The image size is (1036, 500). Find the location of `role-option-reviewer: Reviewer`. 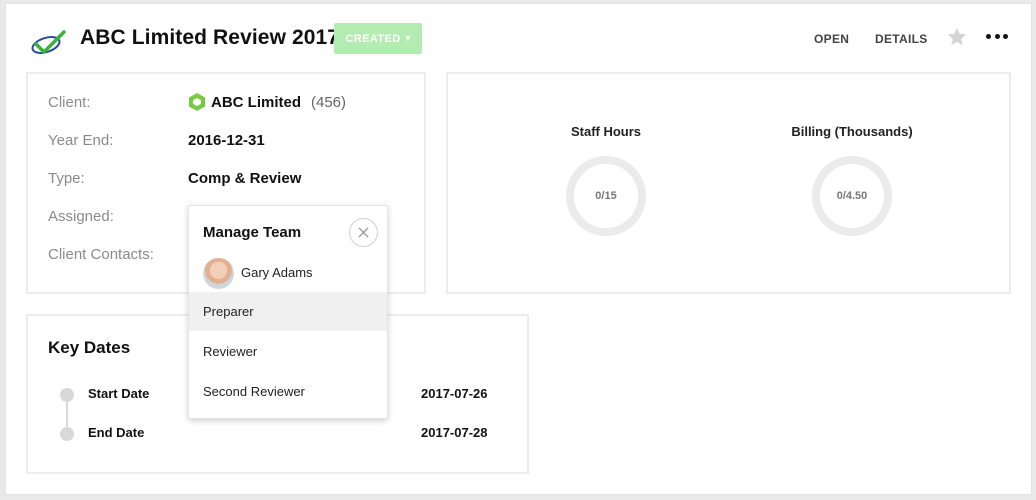

role-option-reviewer: Reviewer is located at coordinates (288, 351).